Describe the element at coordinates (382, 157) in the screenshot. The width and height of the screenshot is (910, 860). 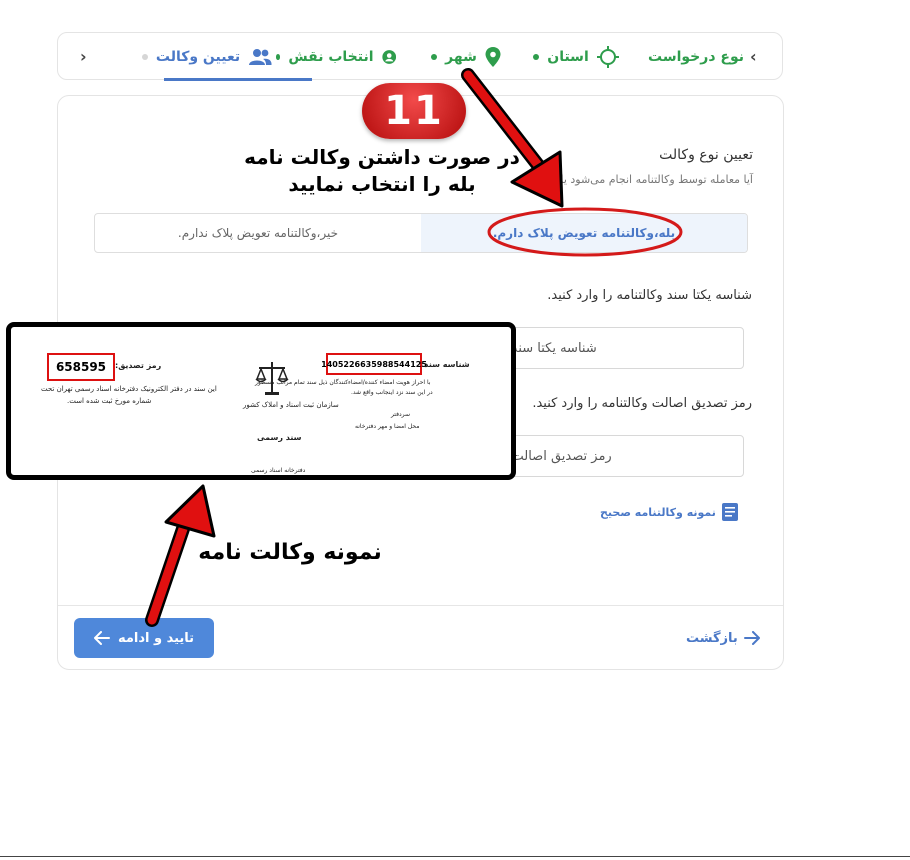
I see `hint-line-1: در صورت داشتن وکالت نامه` at that location.